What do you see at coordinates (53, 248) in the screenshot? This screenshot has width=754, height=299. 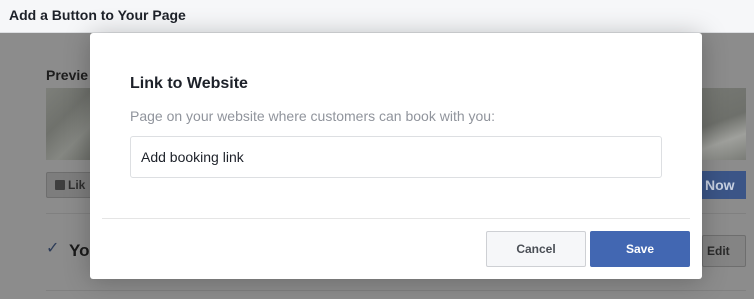 I see `checkmark-icon: ✓` at bounding box center [53, 248].